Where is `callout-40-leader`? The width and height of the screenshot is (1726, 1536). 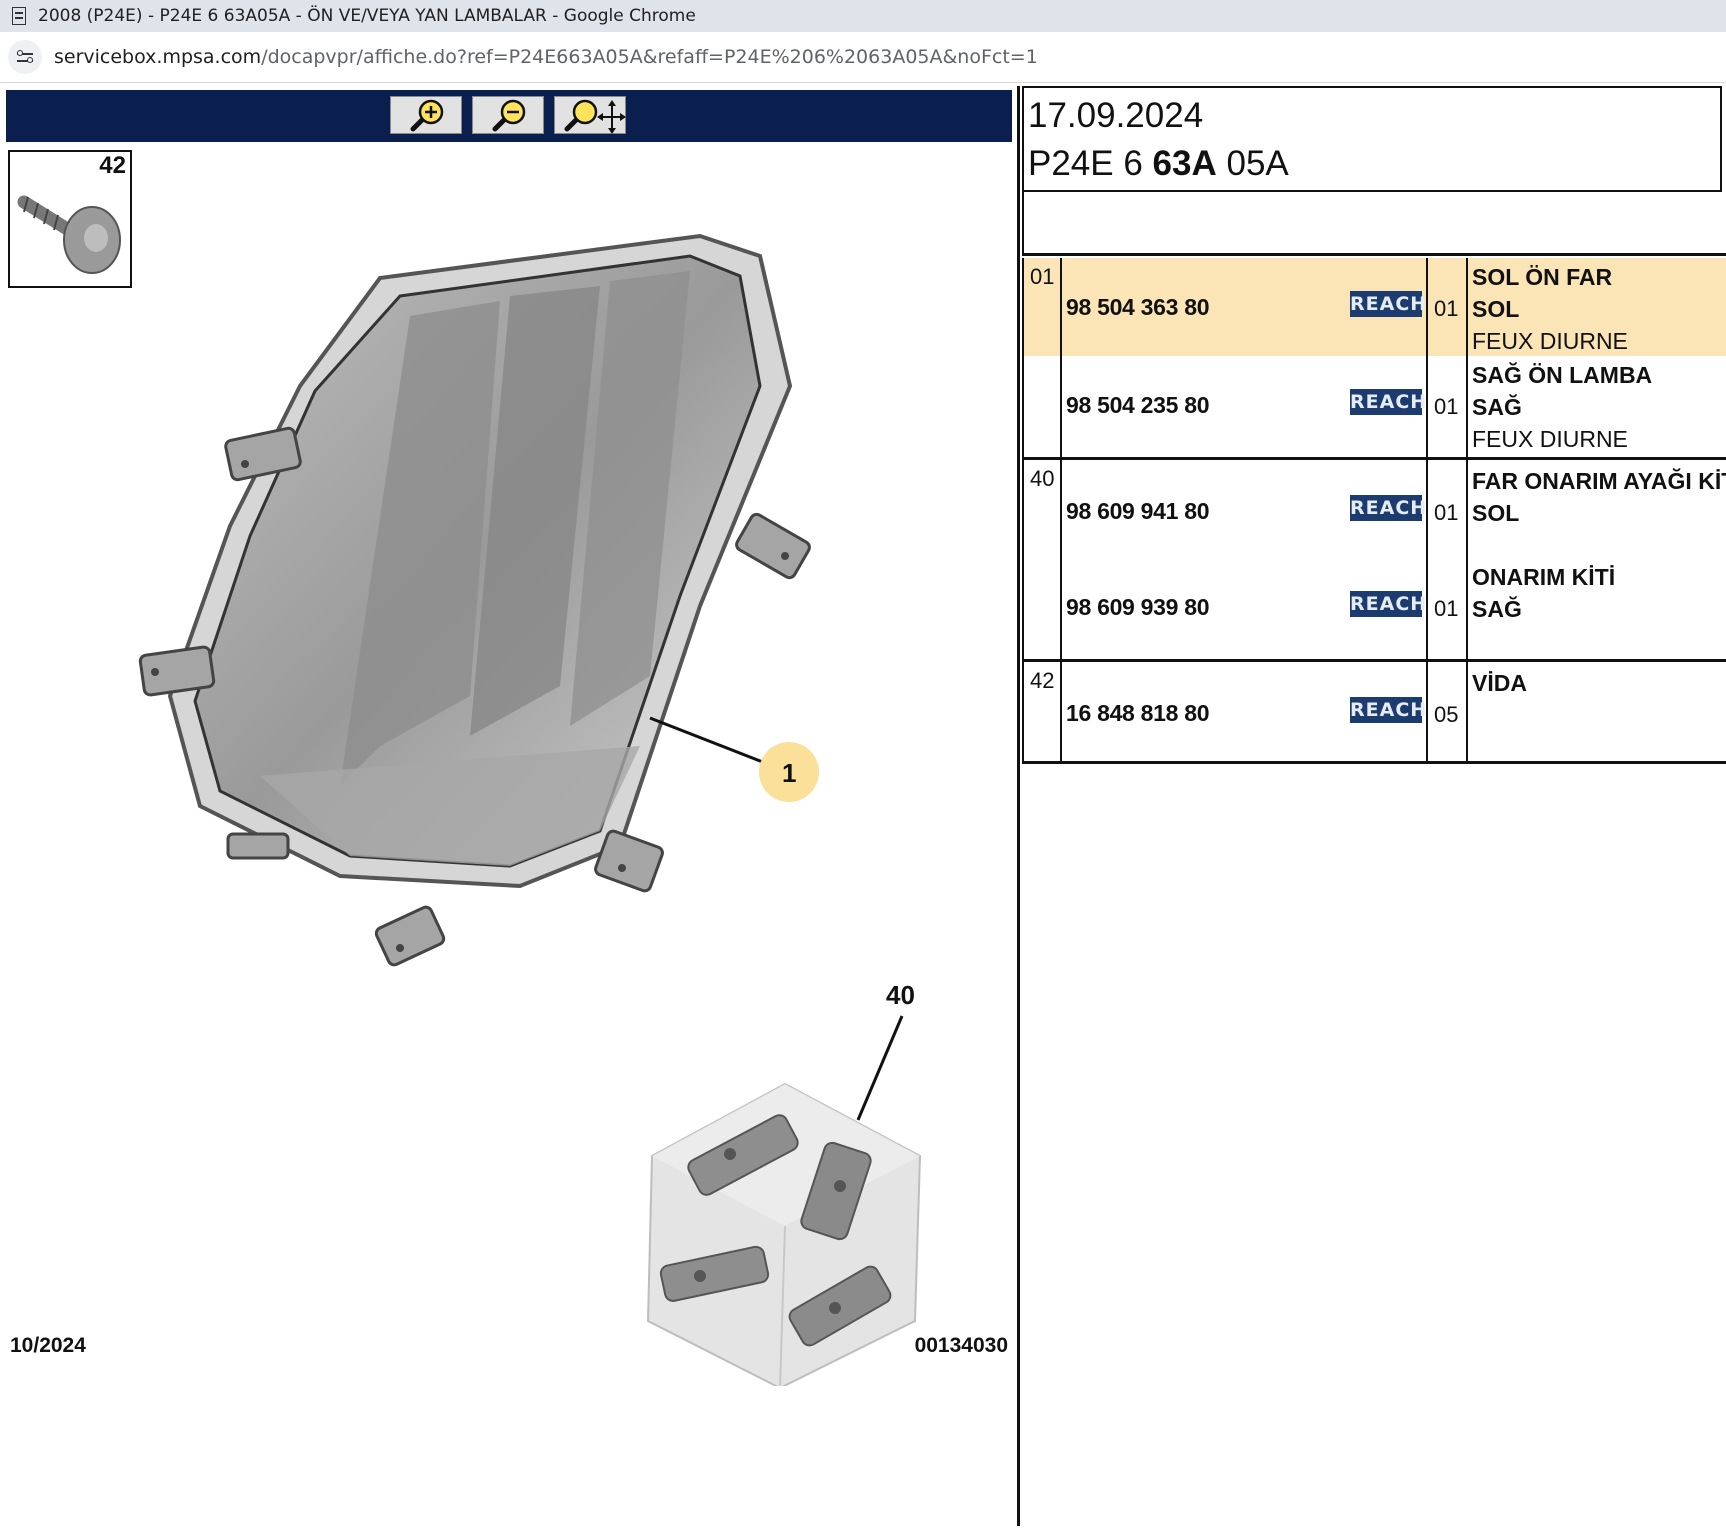
callout-40-leader is located at coordinates (880, 1068).